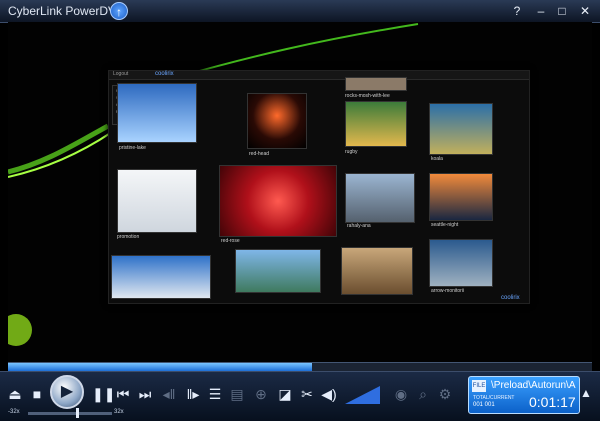  What do you see at coordinates (585, 11) in the screenshot?
I see `close-button: ✕` at bounding box center [585, 11].